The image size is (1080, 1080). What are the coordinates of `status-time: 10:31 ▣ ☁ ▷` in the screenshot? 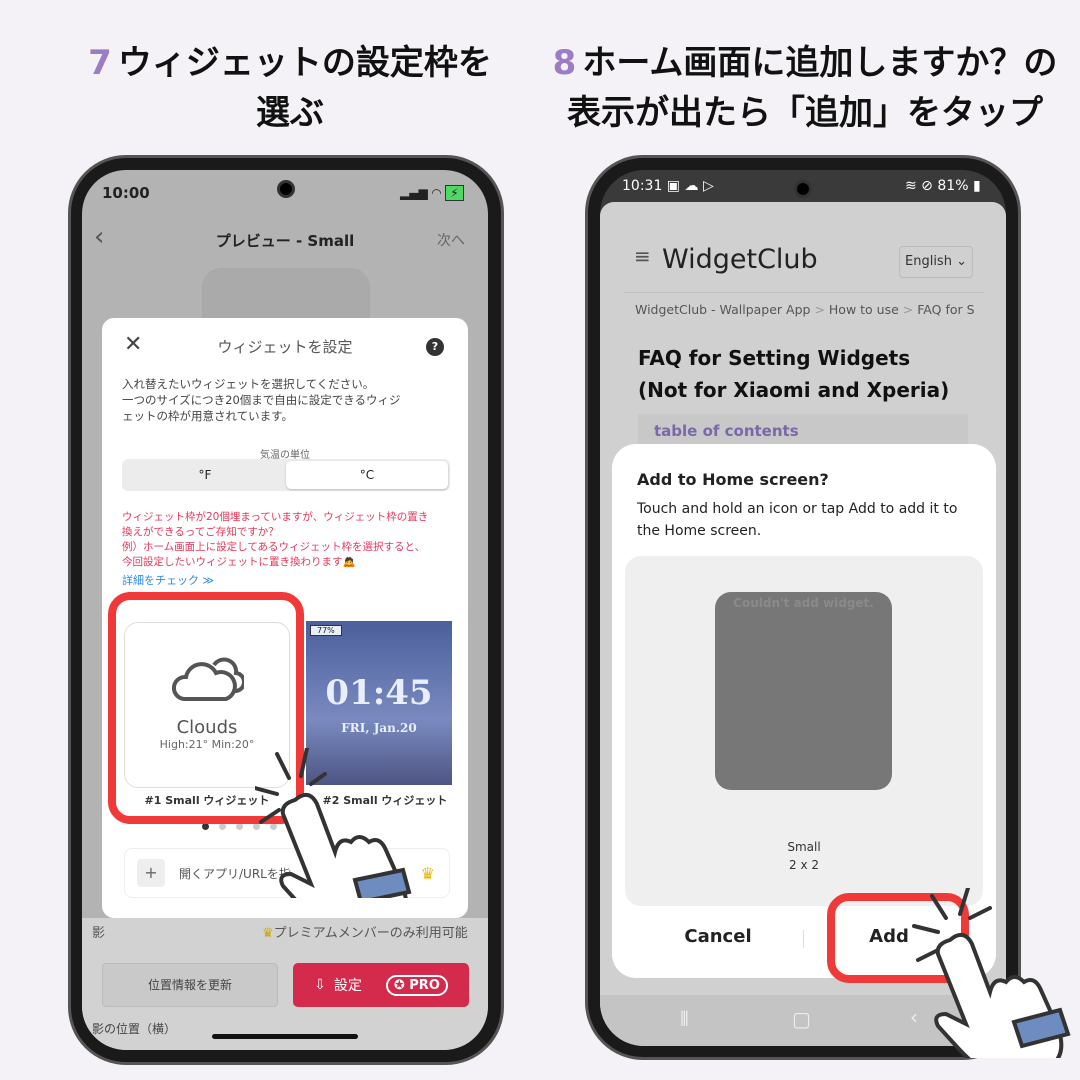 It's located at (668, 186).